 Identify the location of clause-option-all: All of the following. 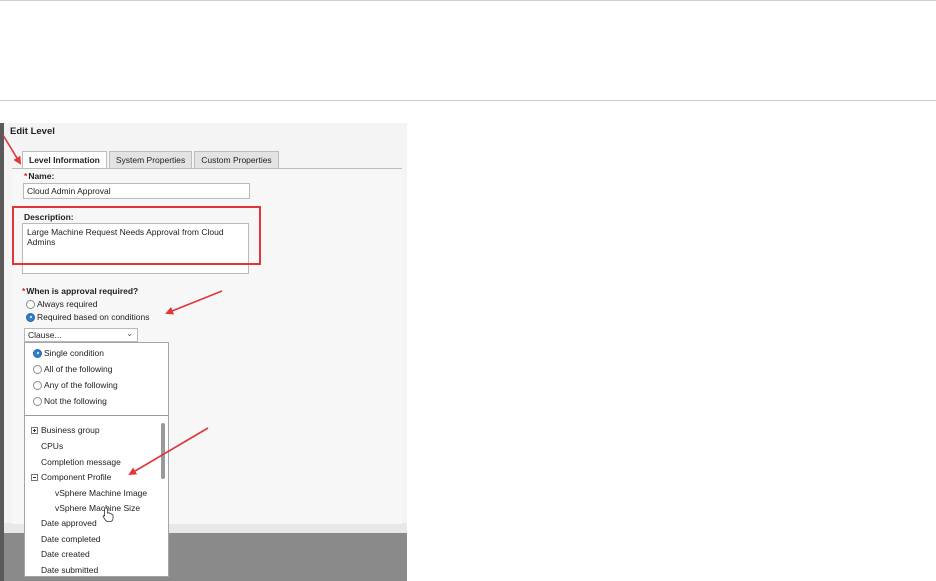
(73, 369).